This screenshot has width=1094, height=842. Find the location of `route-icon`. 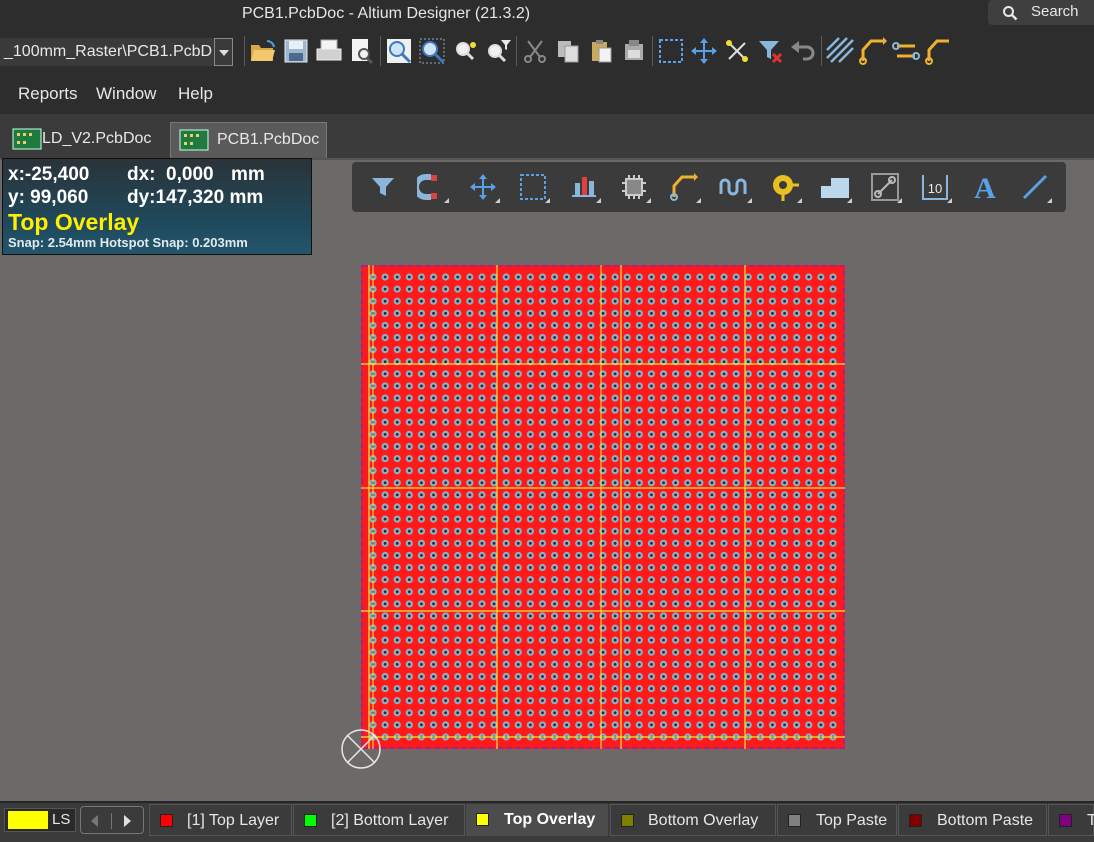

route-icon is located at coordinates (684, 187).